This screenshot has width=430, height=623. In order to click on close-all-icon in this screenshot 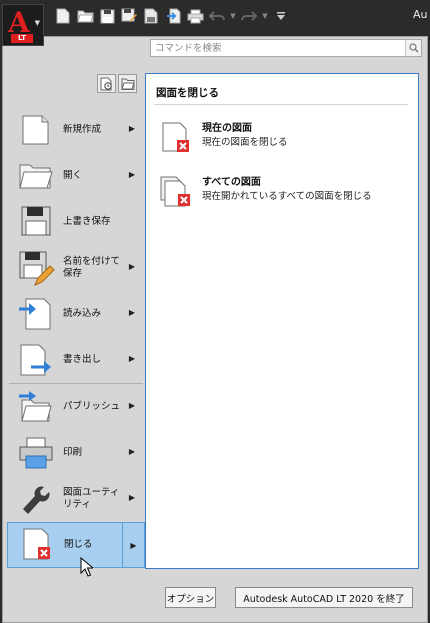, I will do `click(177, 192)`.